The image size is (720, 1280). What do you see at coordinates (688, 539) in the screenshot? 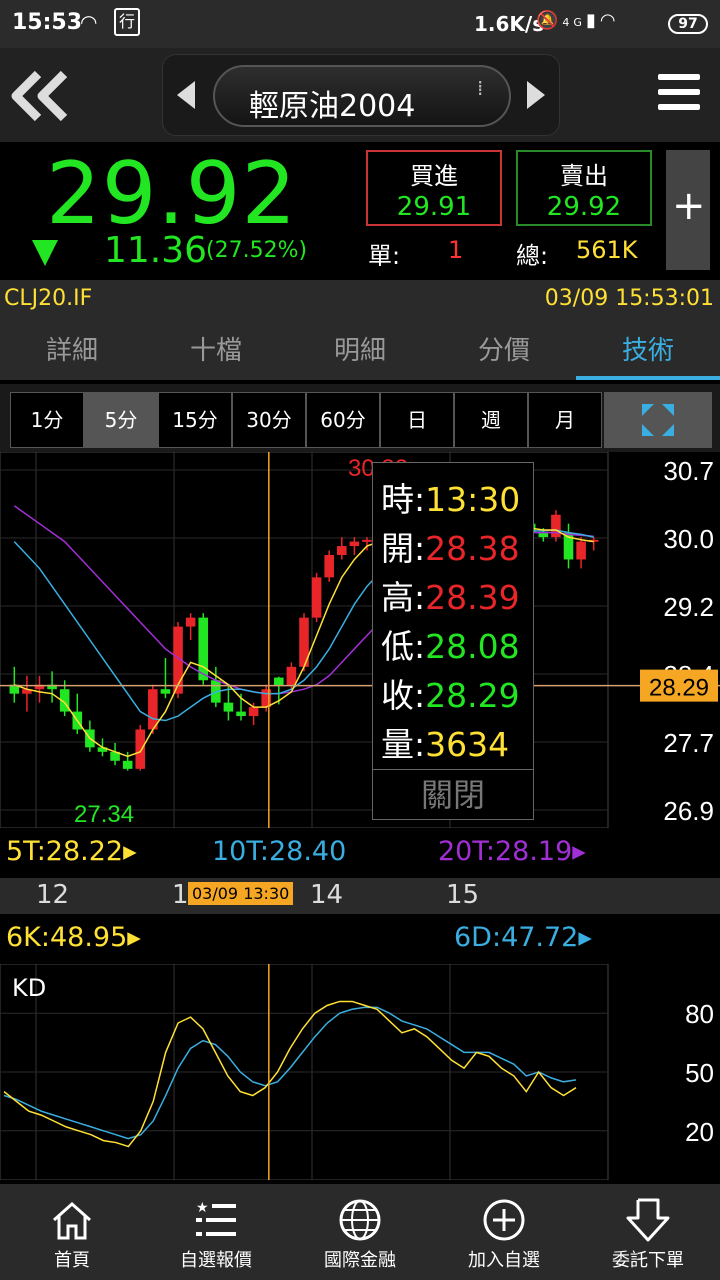
I see `y-tick-label: 30.0` at bounding box center [688, 539].